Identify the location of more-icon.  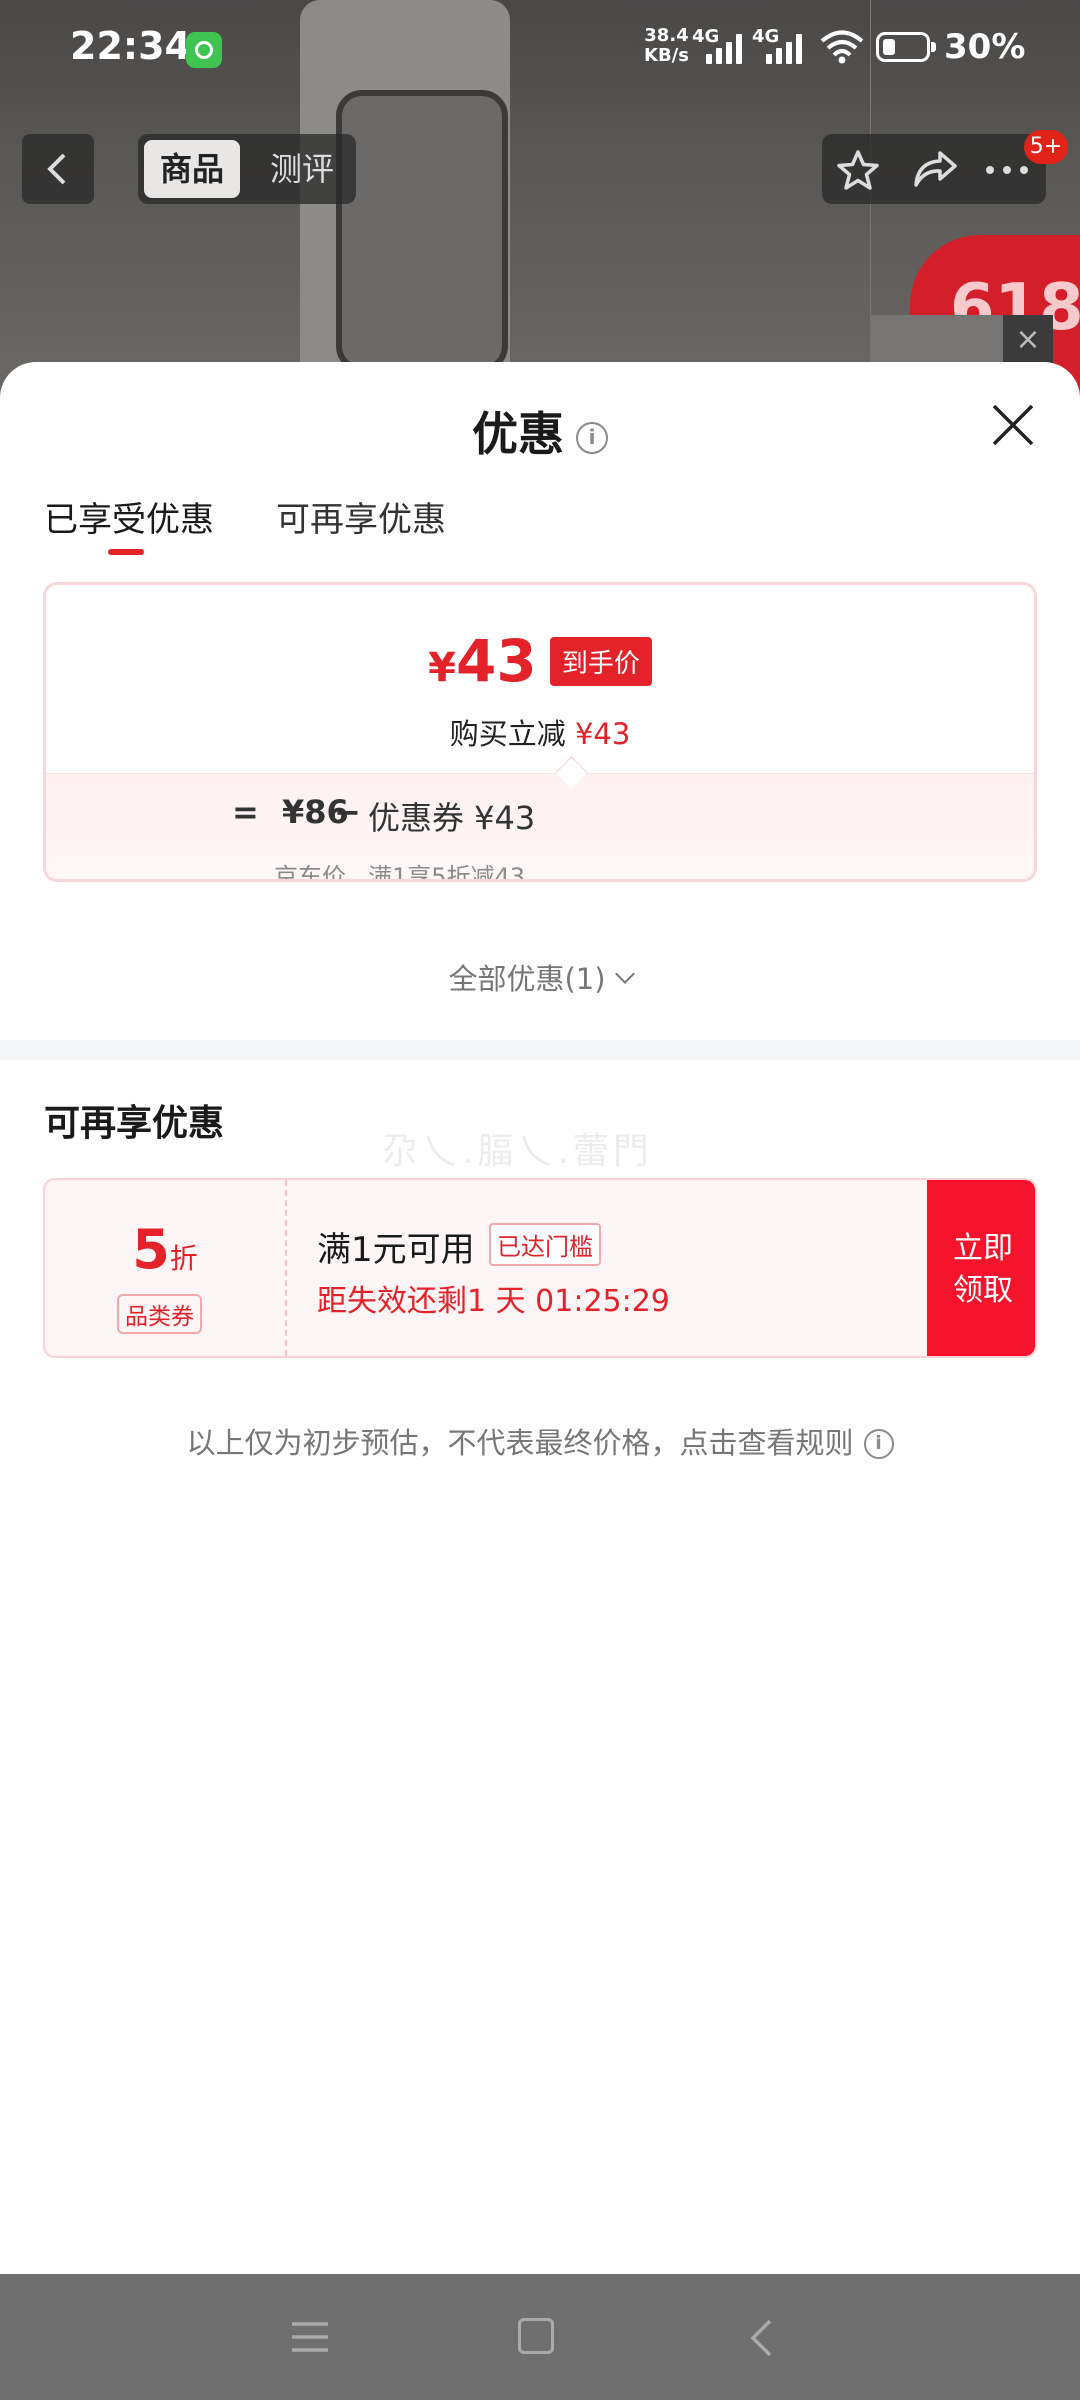
(1007, 170).